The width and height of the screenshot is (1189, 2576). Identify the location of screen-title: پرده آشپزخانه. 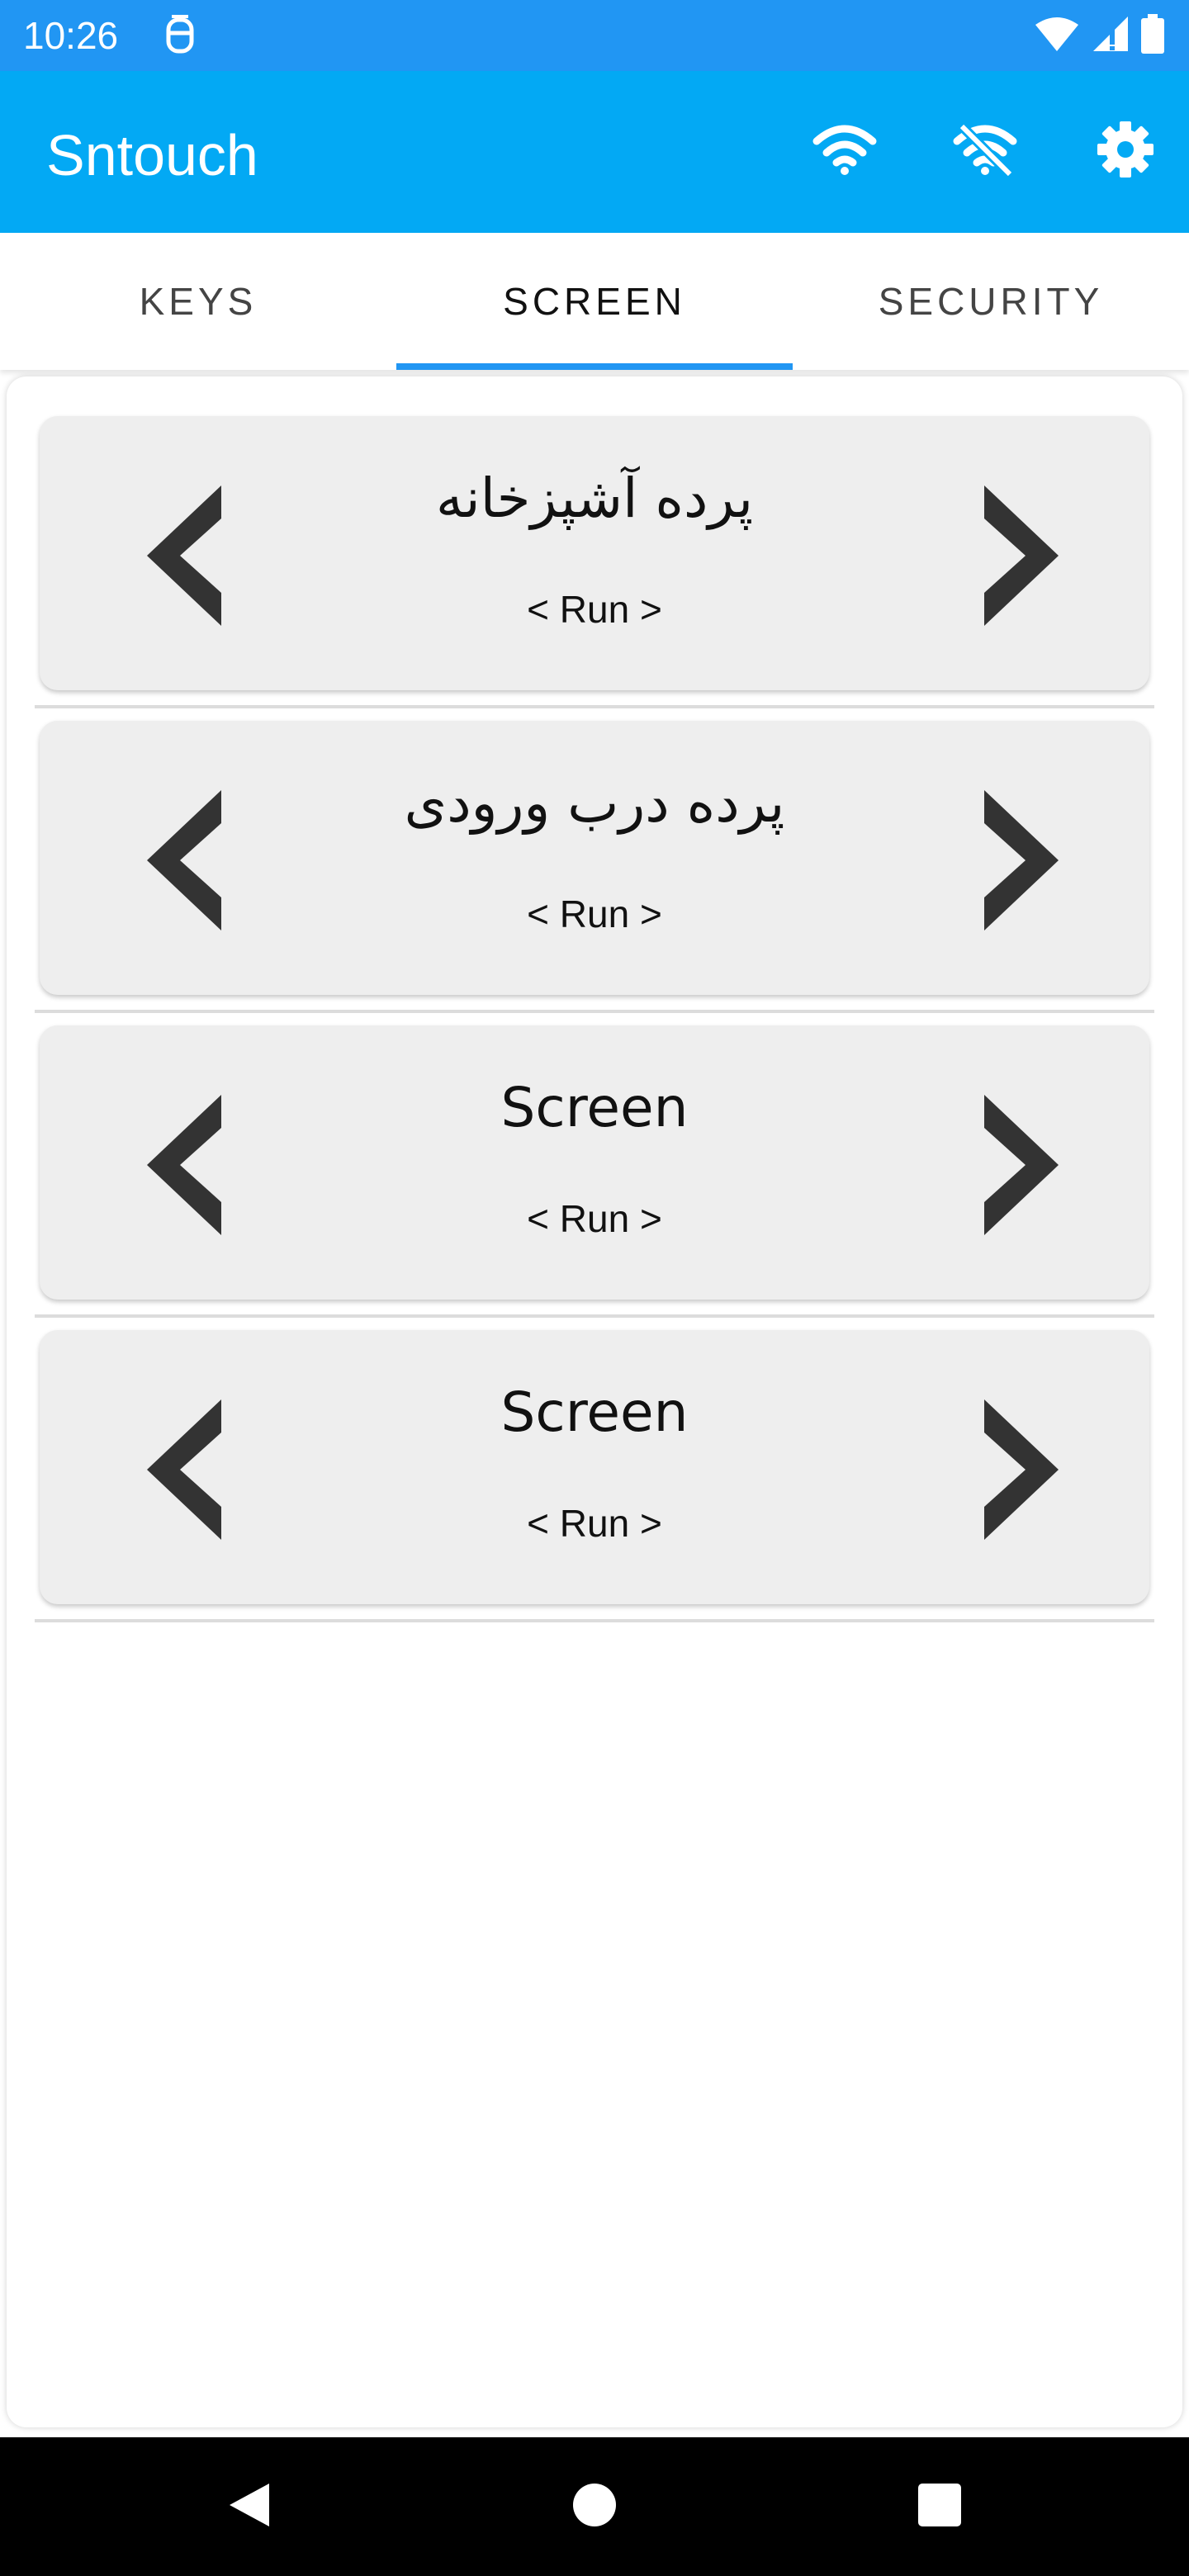
(594, 498).